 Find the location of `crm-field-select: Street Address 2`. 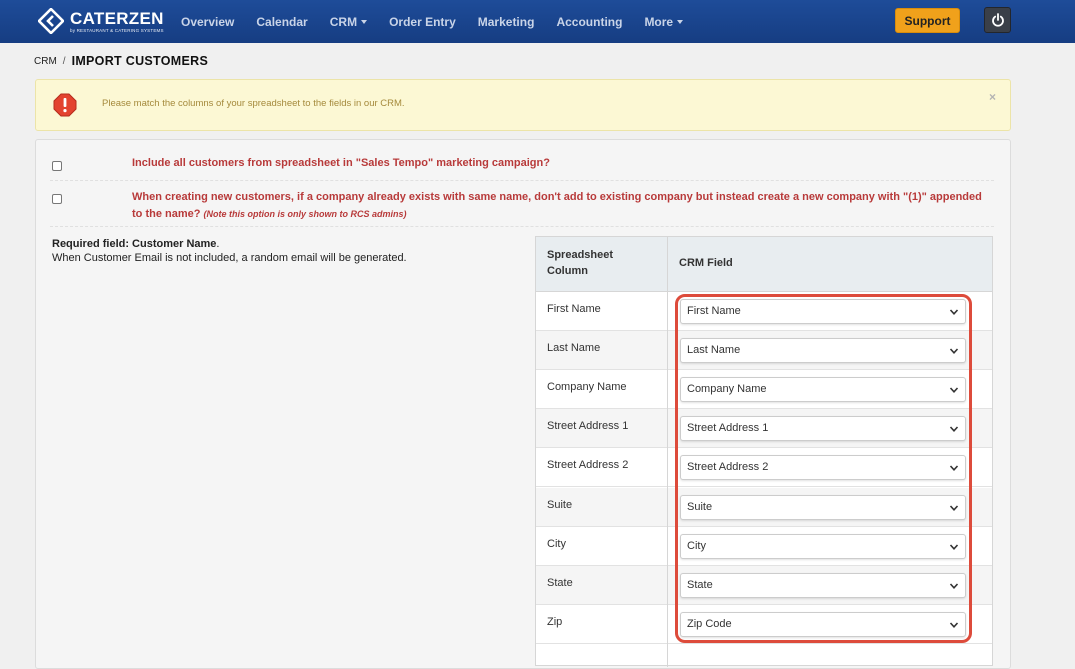

crm-field-select: Street Address 2 is located at coordinates (823, 468).